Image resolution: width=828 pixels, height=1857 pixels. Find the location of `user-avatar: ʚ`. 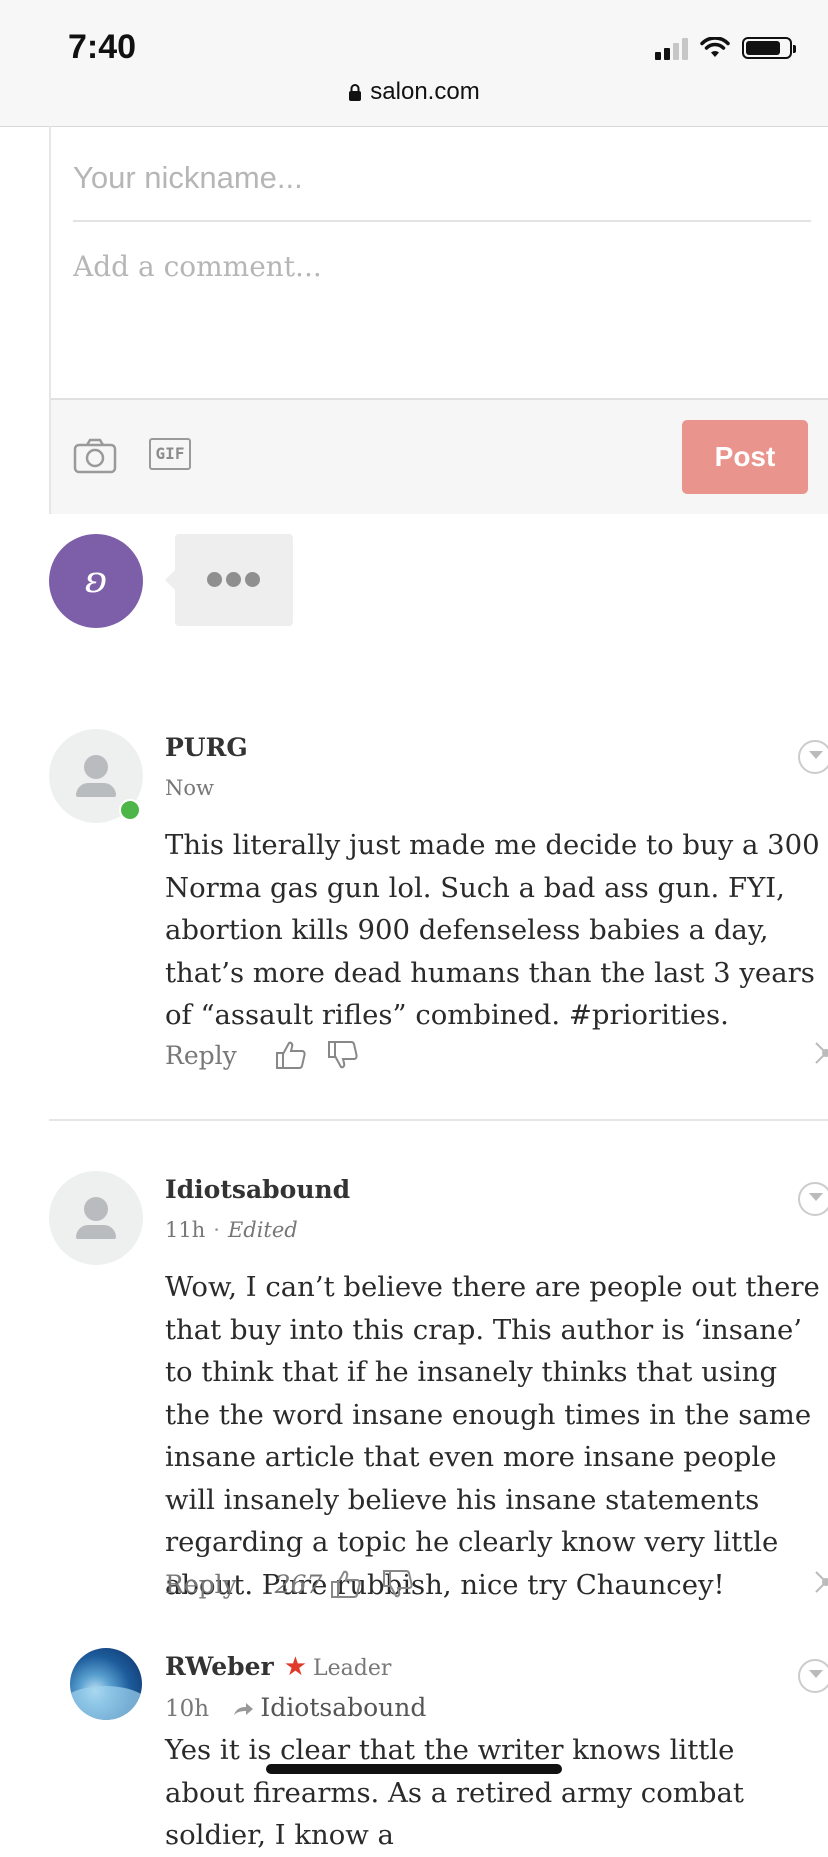

user-avatar: ʚ is located at coordinates (96, 581).